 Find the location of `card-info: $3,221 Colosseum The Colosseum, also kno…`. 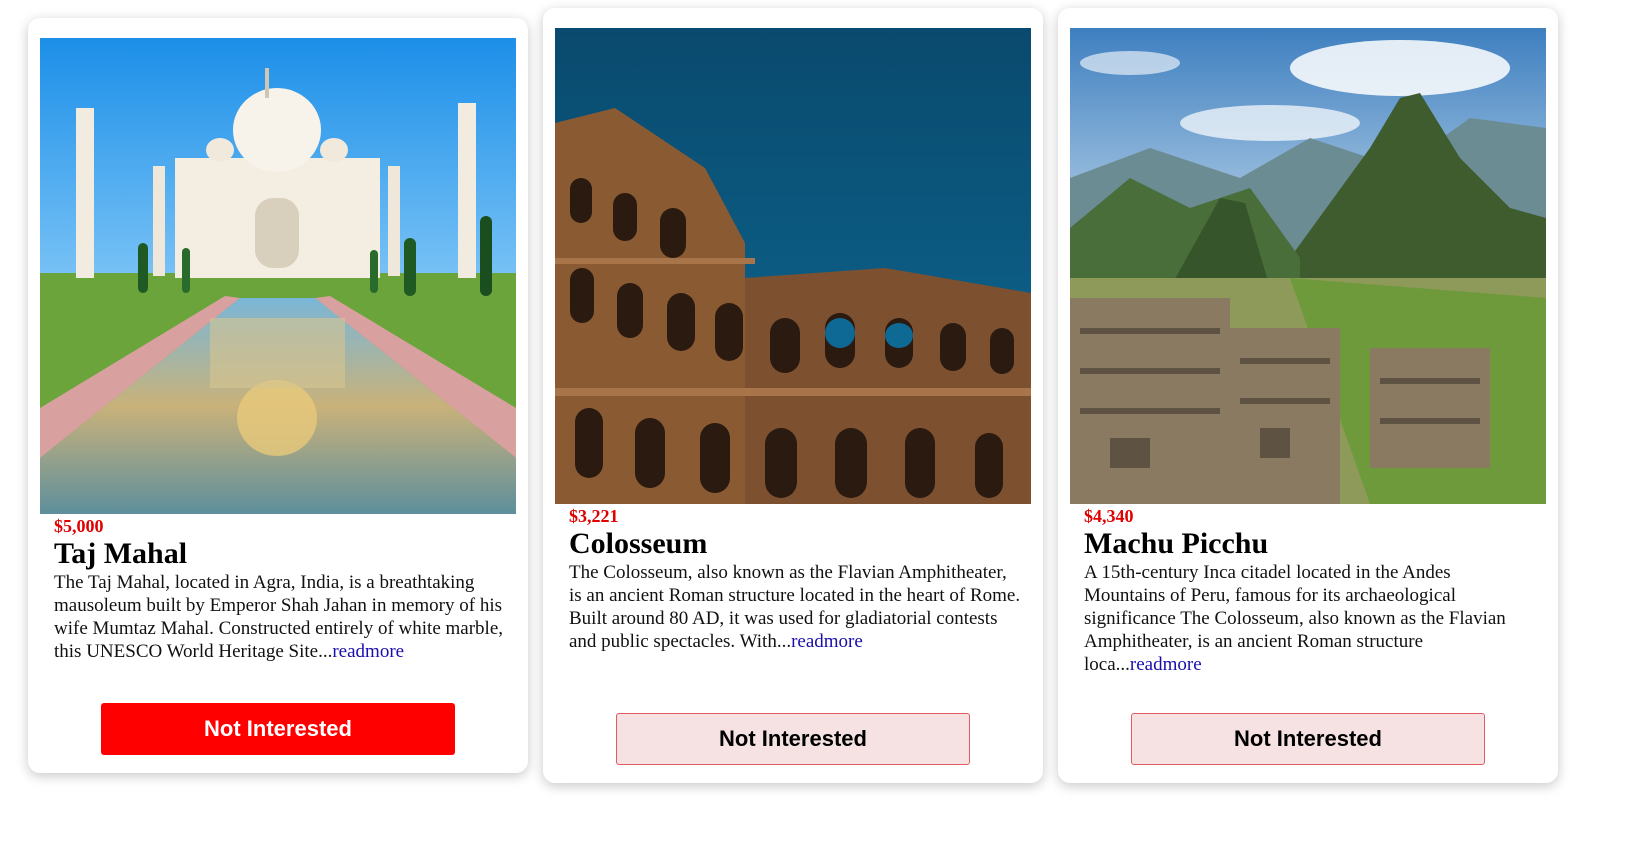

card-info: $3,221 Colosseum The Colosseum, also kno… is located at coordinates (795, 579).